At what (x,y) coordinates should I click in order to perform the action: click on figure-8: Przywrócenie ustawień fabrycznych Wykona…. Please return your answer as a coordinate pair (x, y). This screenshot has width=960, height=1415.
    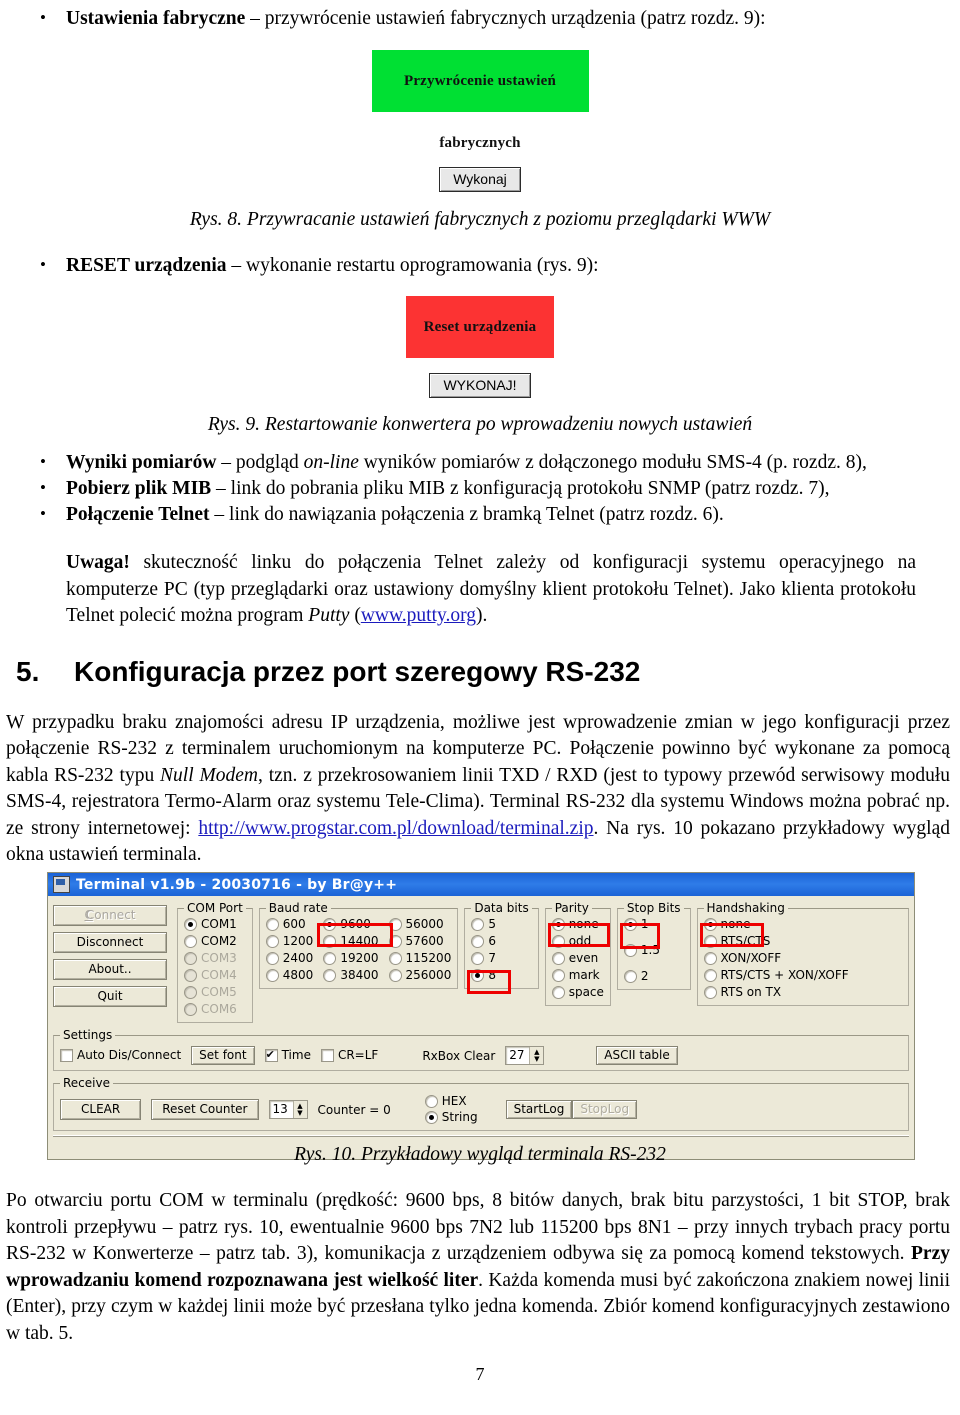
    Looking at the image, I should click on (480, 121).